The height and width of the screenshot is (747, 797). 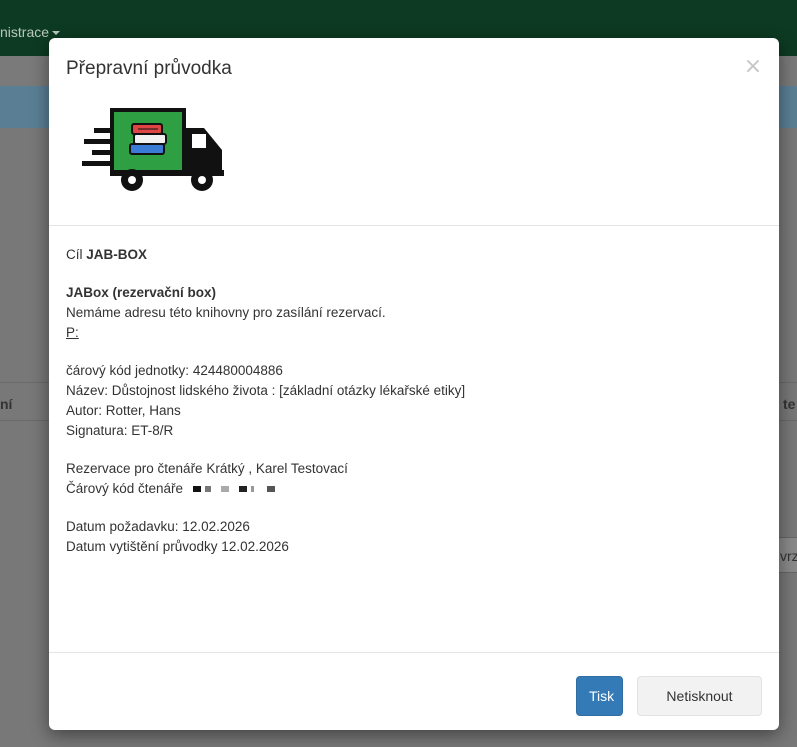 I want to click on reader-barcode-icon, so click(x=246, y=489).